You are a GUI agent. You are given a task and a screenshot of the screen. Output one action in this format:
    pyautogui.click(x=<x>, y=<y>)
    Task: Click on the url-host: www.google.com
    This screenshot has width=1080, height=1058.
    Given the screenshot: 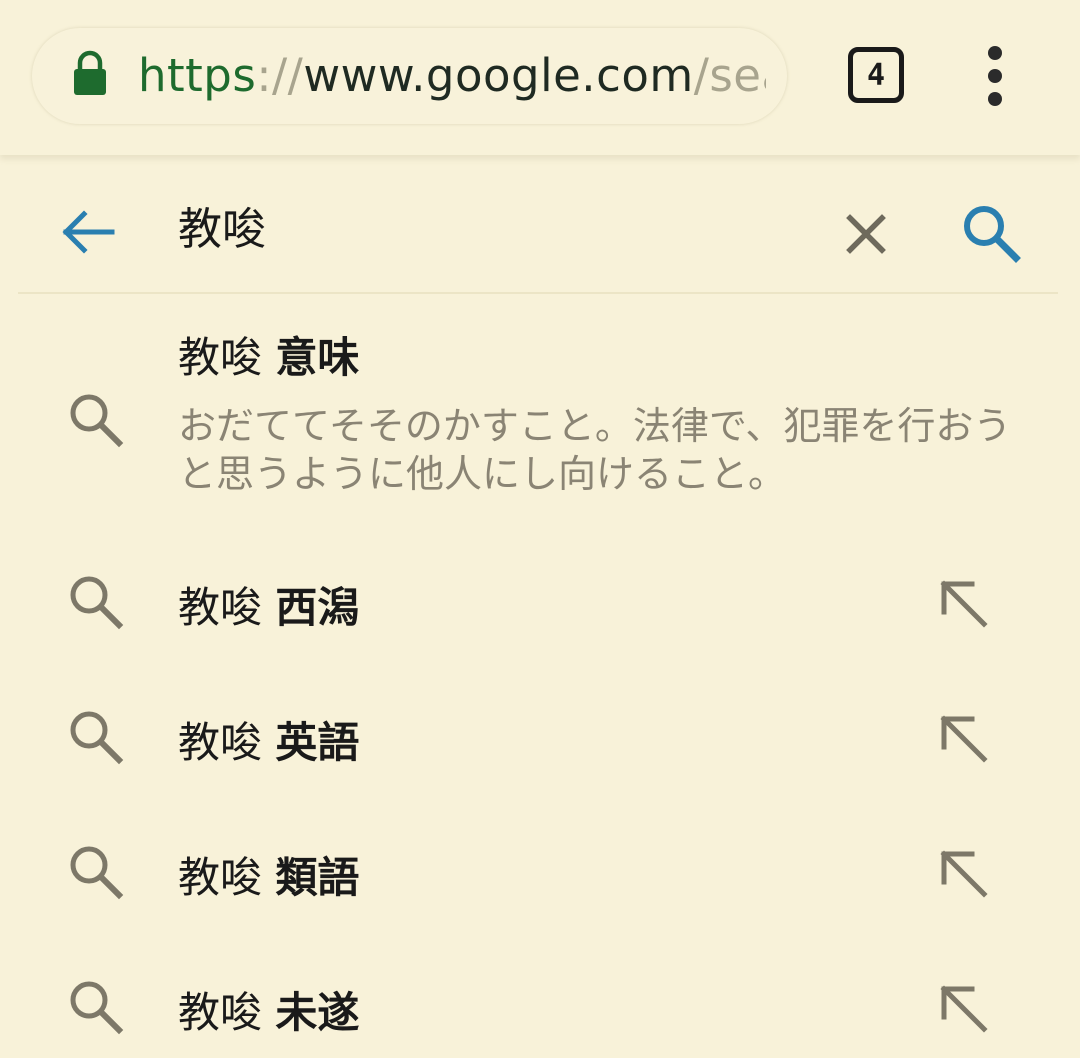 What is the action you would take?
    pyautogui.click(x=498, y=75)
    